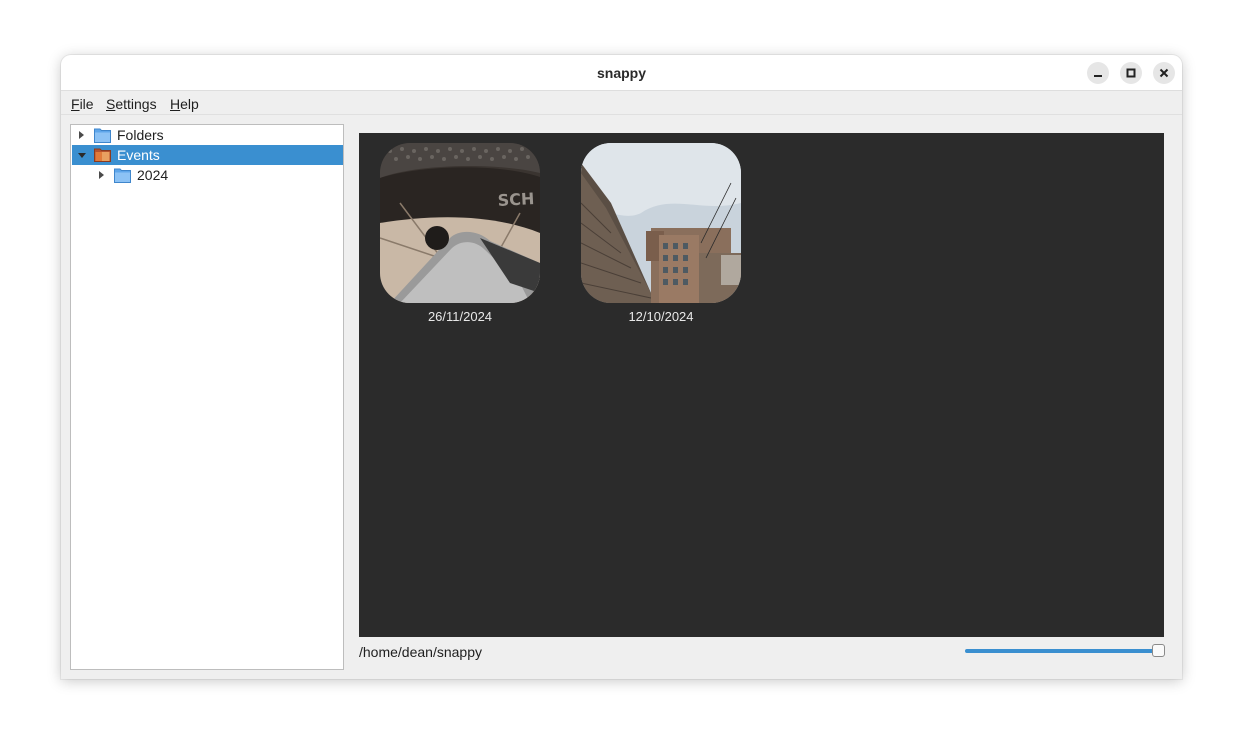 Image resolution: width=1243 pixels, height=746 pixels. I want to click on tree-item-2024: 2024, so click(207, 175).